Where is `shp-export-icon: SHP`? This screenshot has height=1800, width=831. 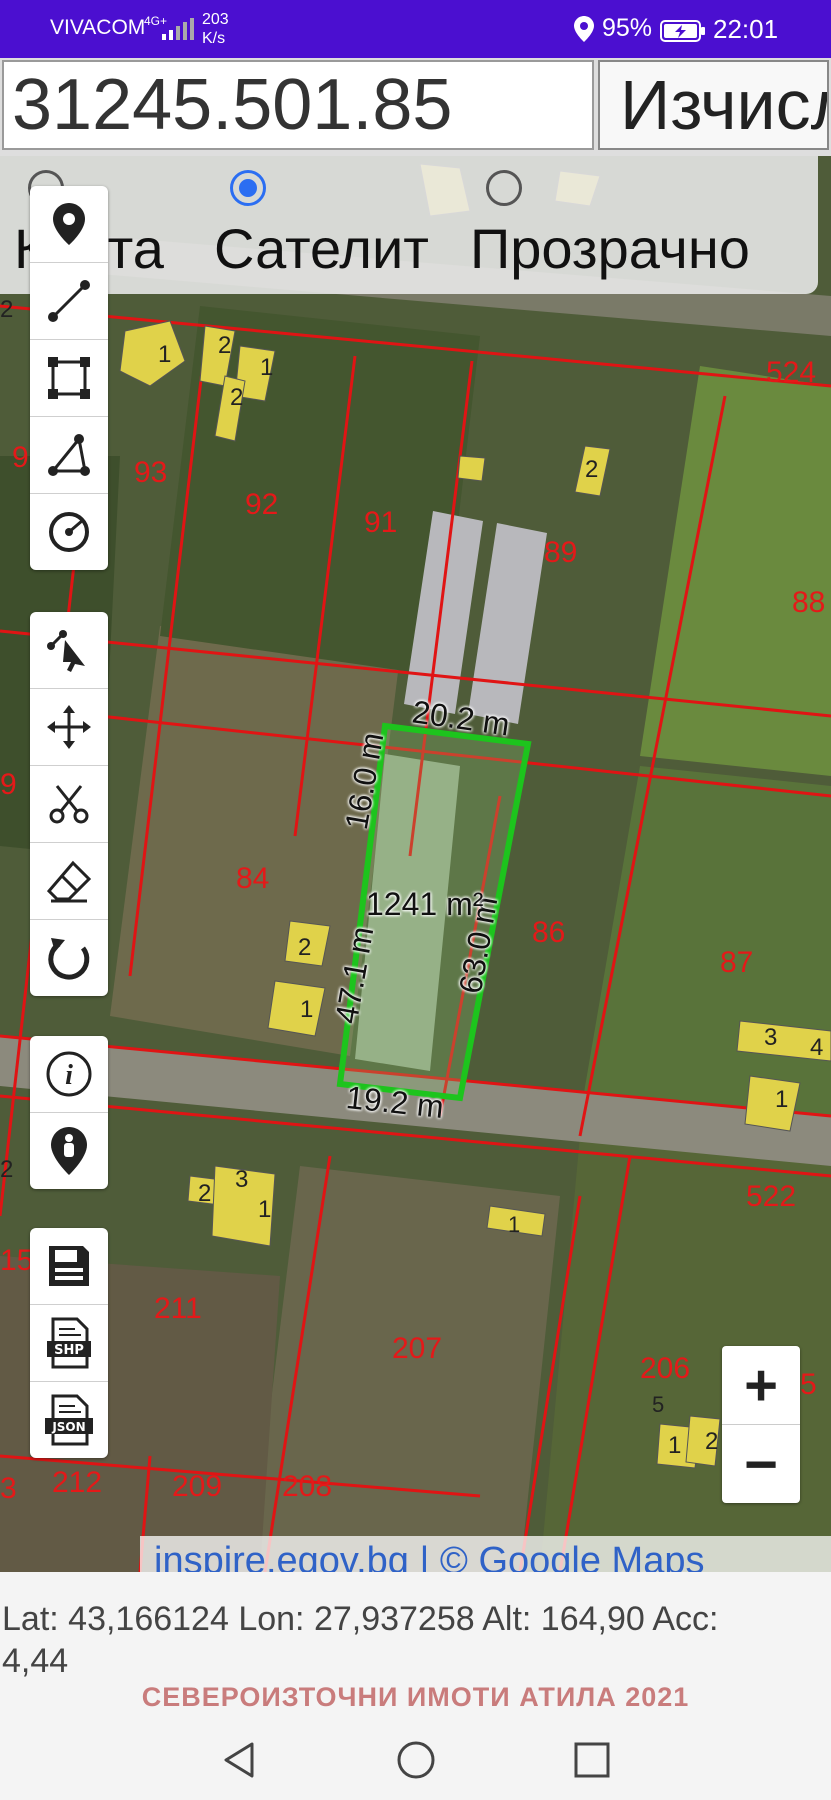 shp-export-icon: SHP is located at coordinates (69, 1343).